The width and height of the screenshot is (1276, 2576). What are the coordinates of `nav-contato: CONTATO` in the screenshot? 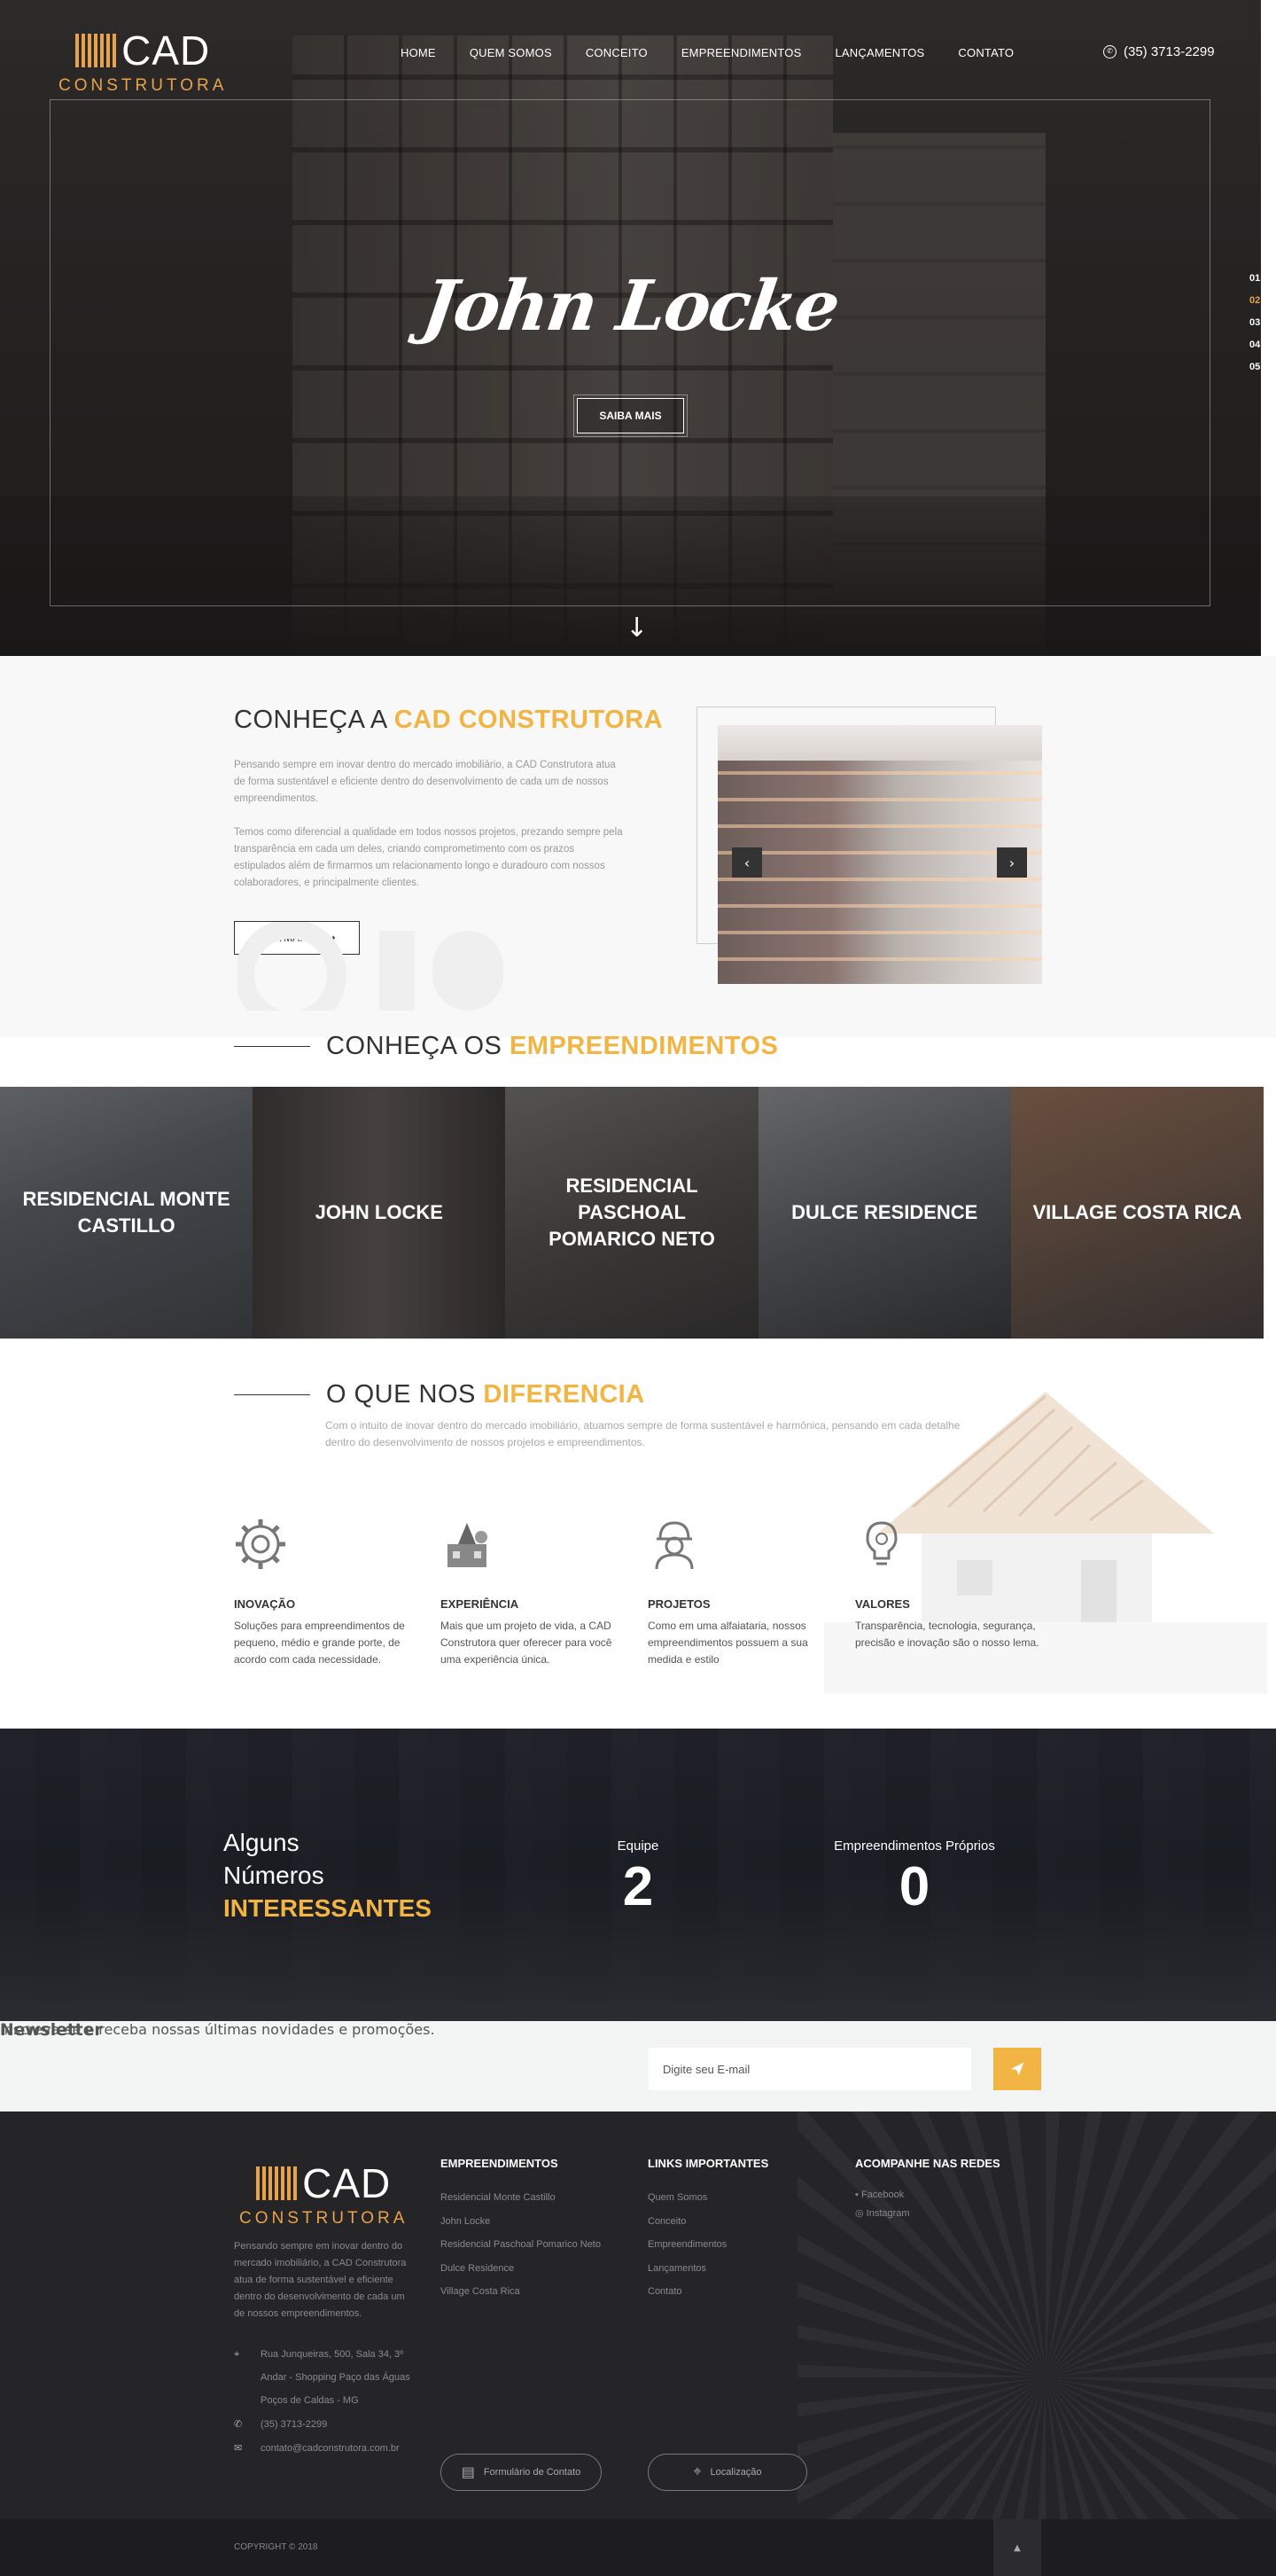 It's located at (986, 52).